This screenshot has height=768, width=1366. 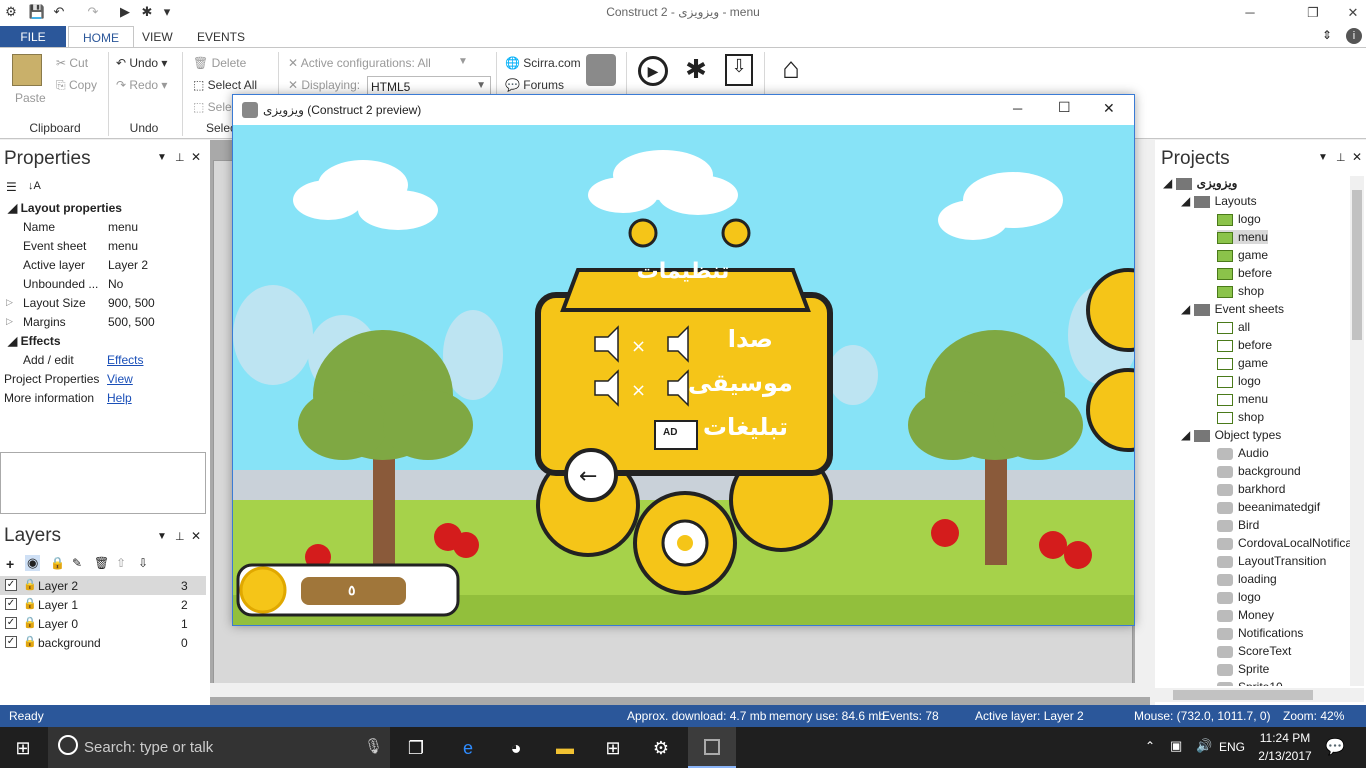 I want to click on tree-event-sheet-item: menu, so click(x=1242, y=399).